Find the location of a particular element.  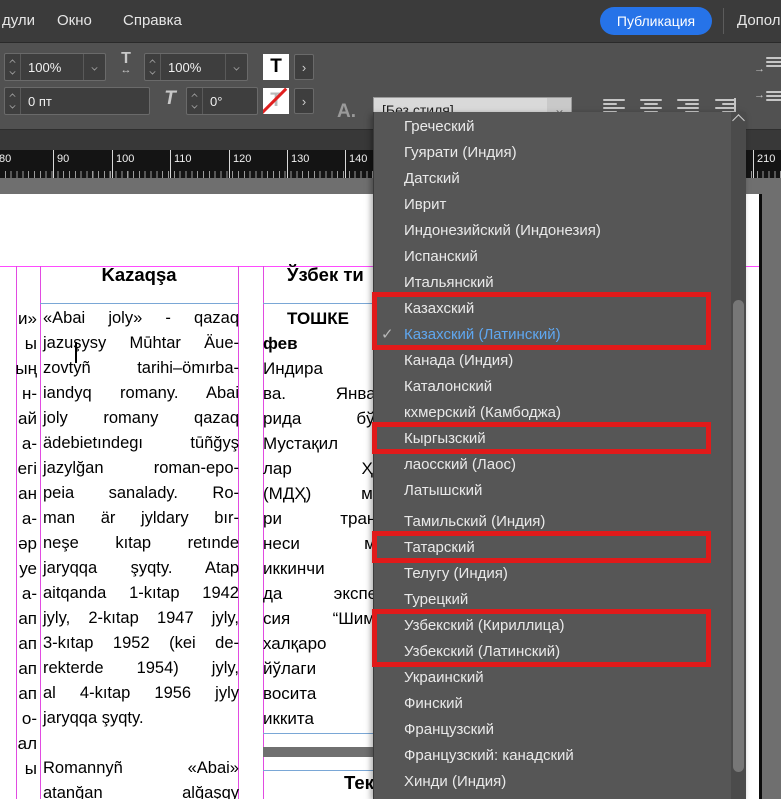

vertical-scale-field: 100% is located at coordinates (196, 67).